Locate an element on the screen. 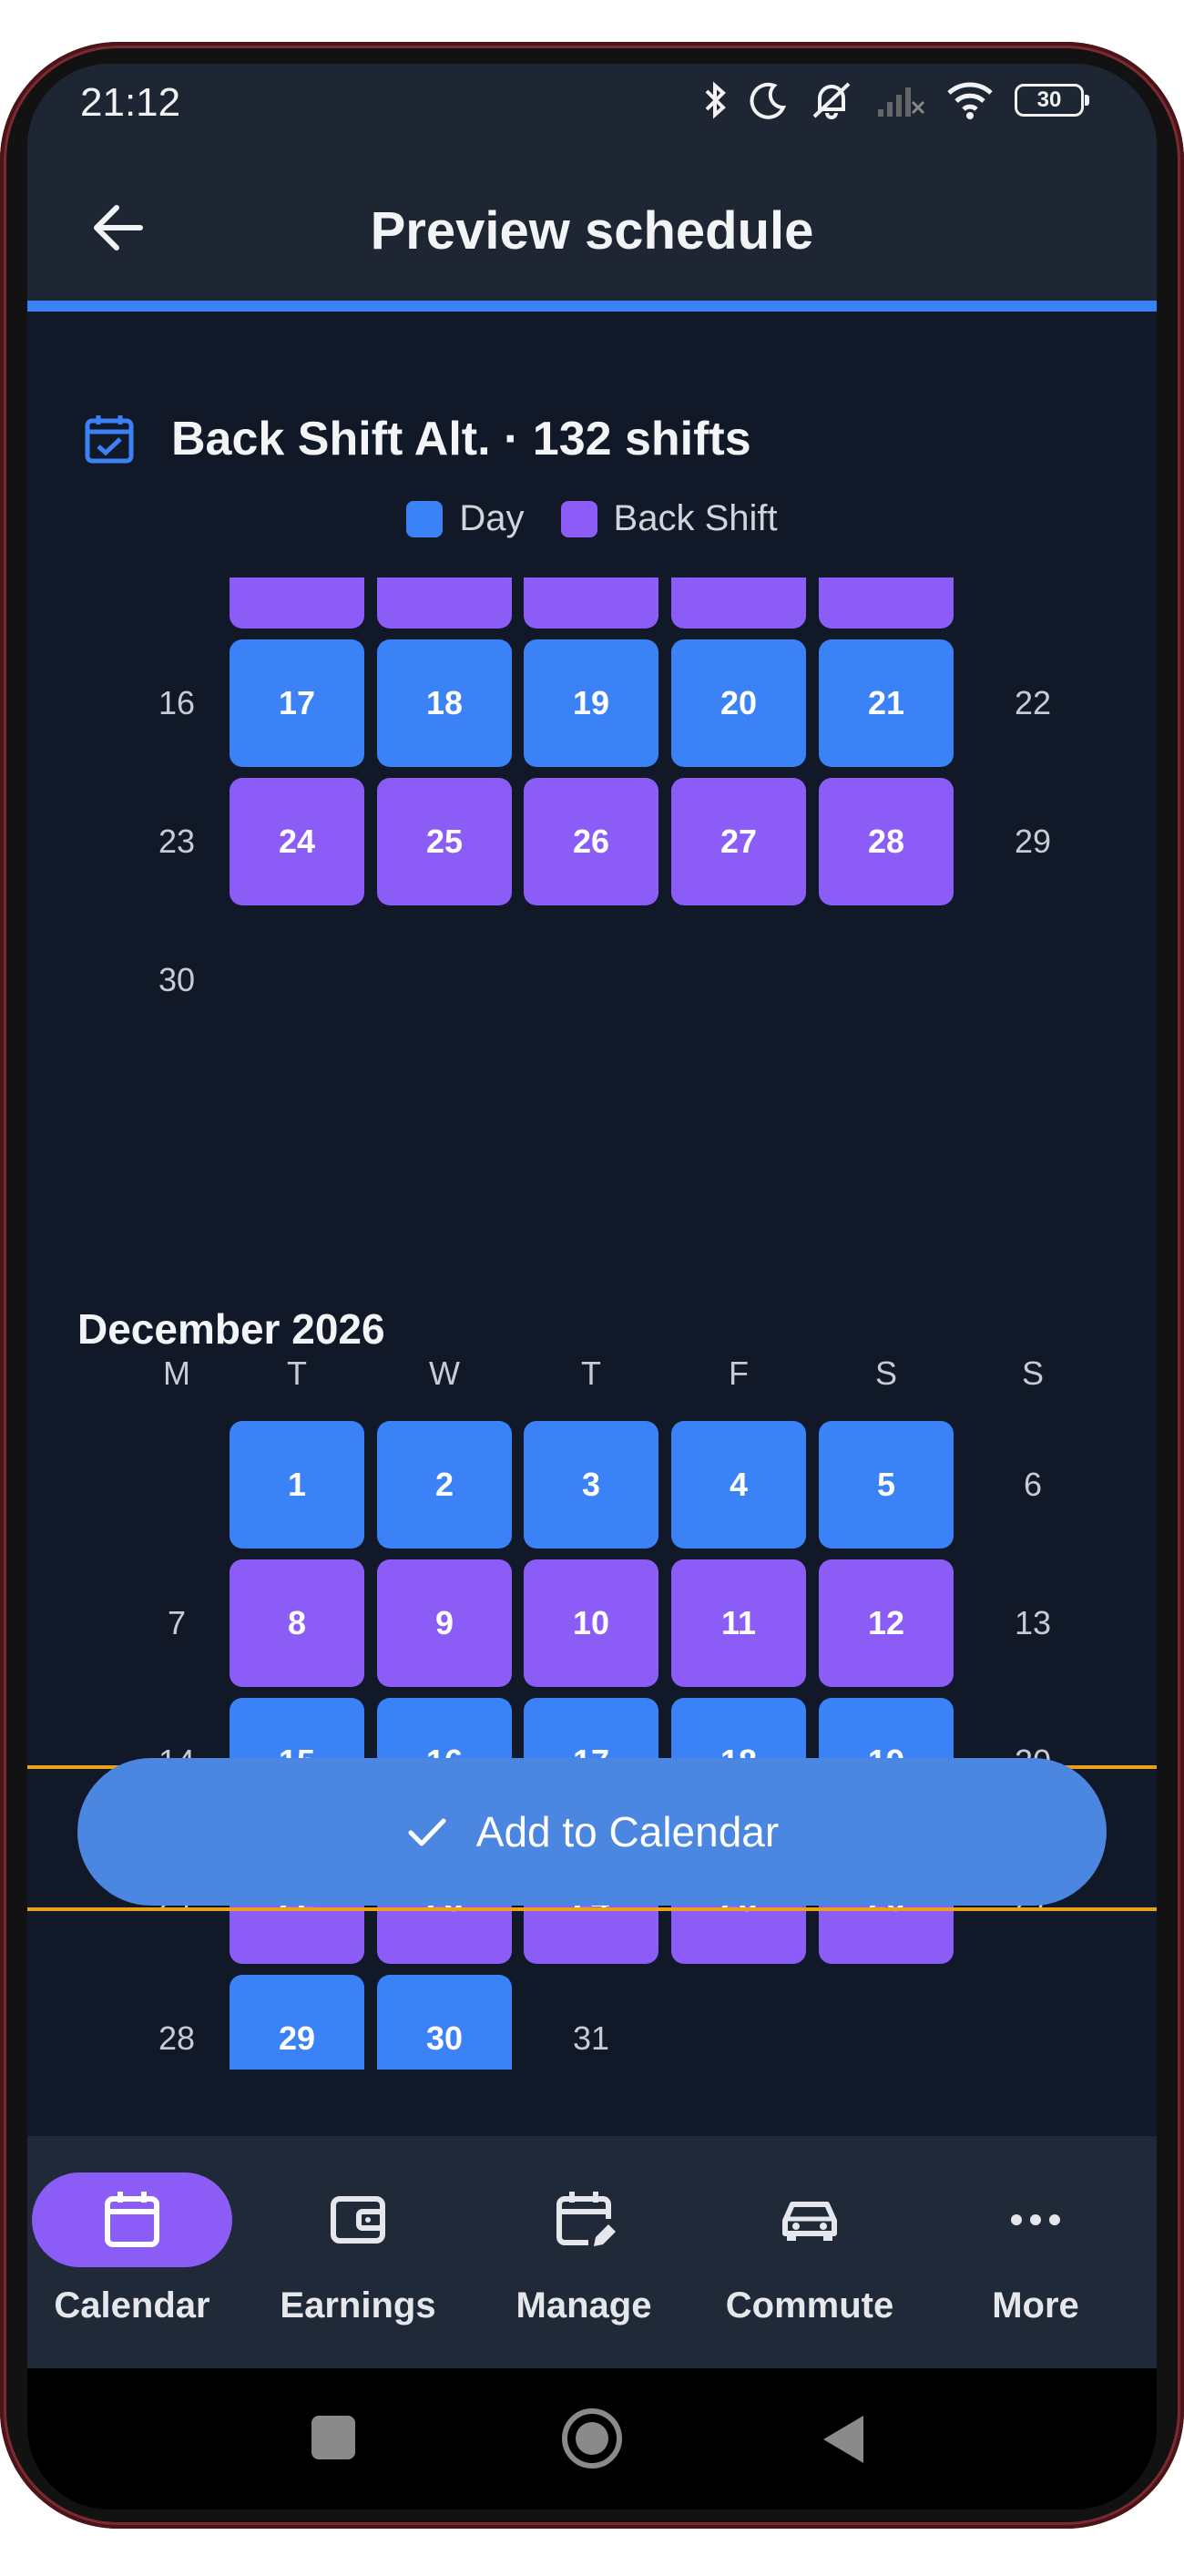 This screenshot has width=1184, height=2576. weekday-tue: T is located at coordinates (297, 1373).